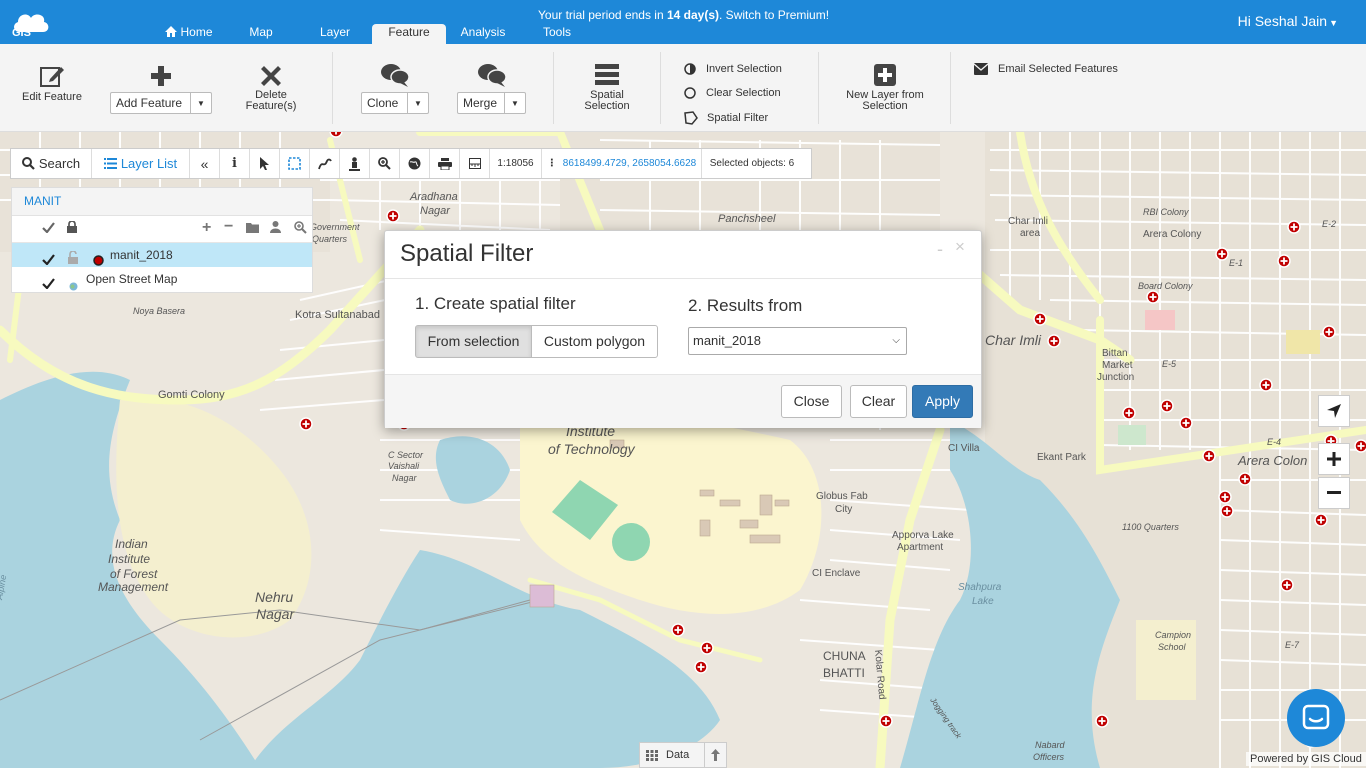 The height and width of the screenshot is (768, 1366). Describe the element at coordinates (395, 103) in the screenshot. I see `clone-dropdown: Clone ▼` at that location.